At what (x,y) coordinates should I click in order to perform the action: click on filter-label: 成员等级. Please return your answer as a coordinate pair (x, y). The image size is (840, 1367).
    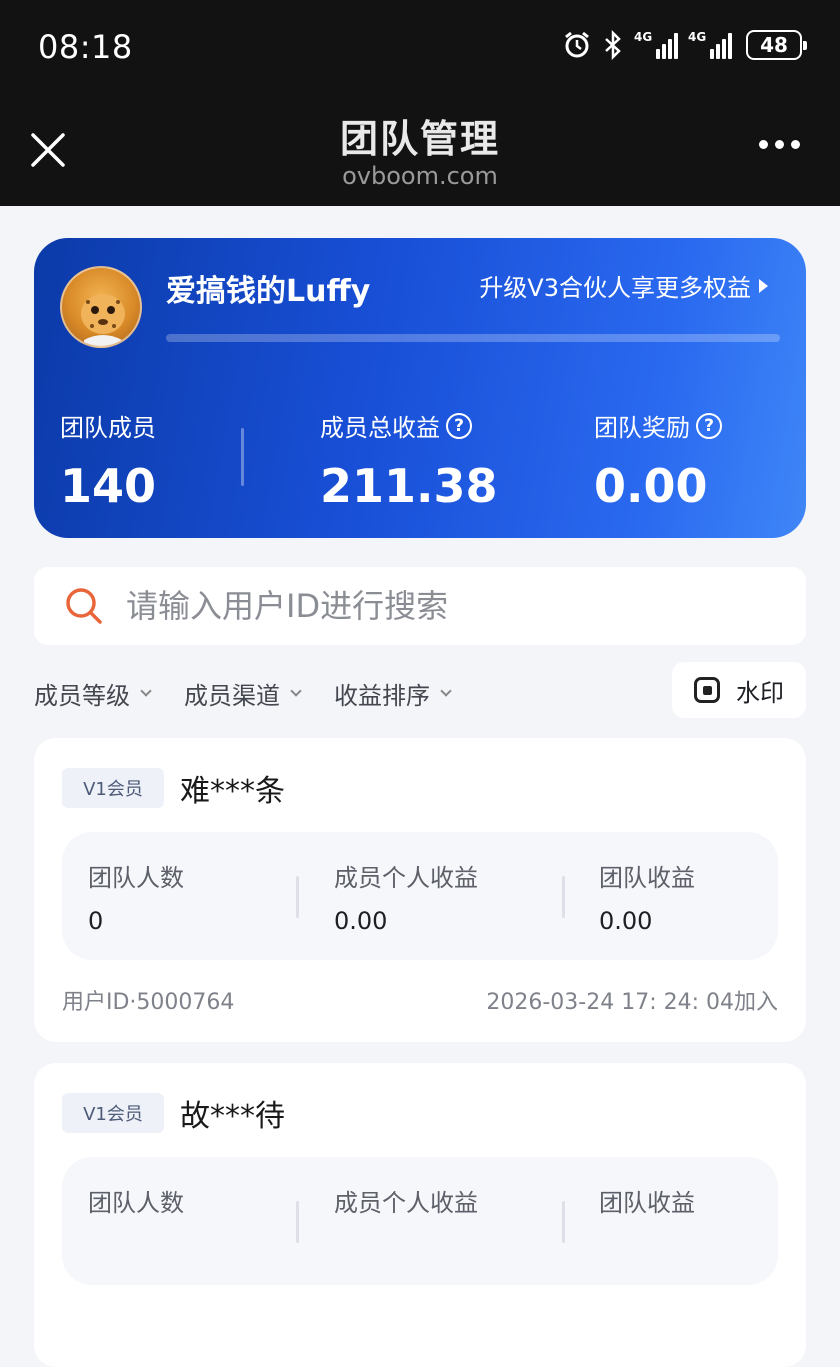
    Looking at the image, I should click on (82, 695).